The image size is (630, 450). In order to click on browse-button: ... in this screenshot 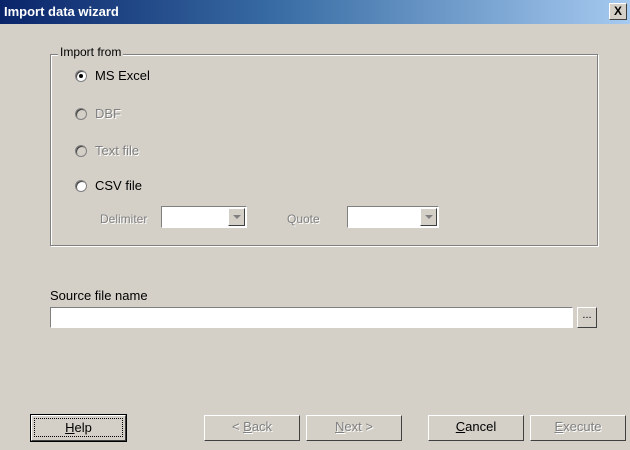, I will do `click(587, 317)`.